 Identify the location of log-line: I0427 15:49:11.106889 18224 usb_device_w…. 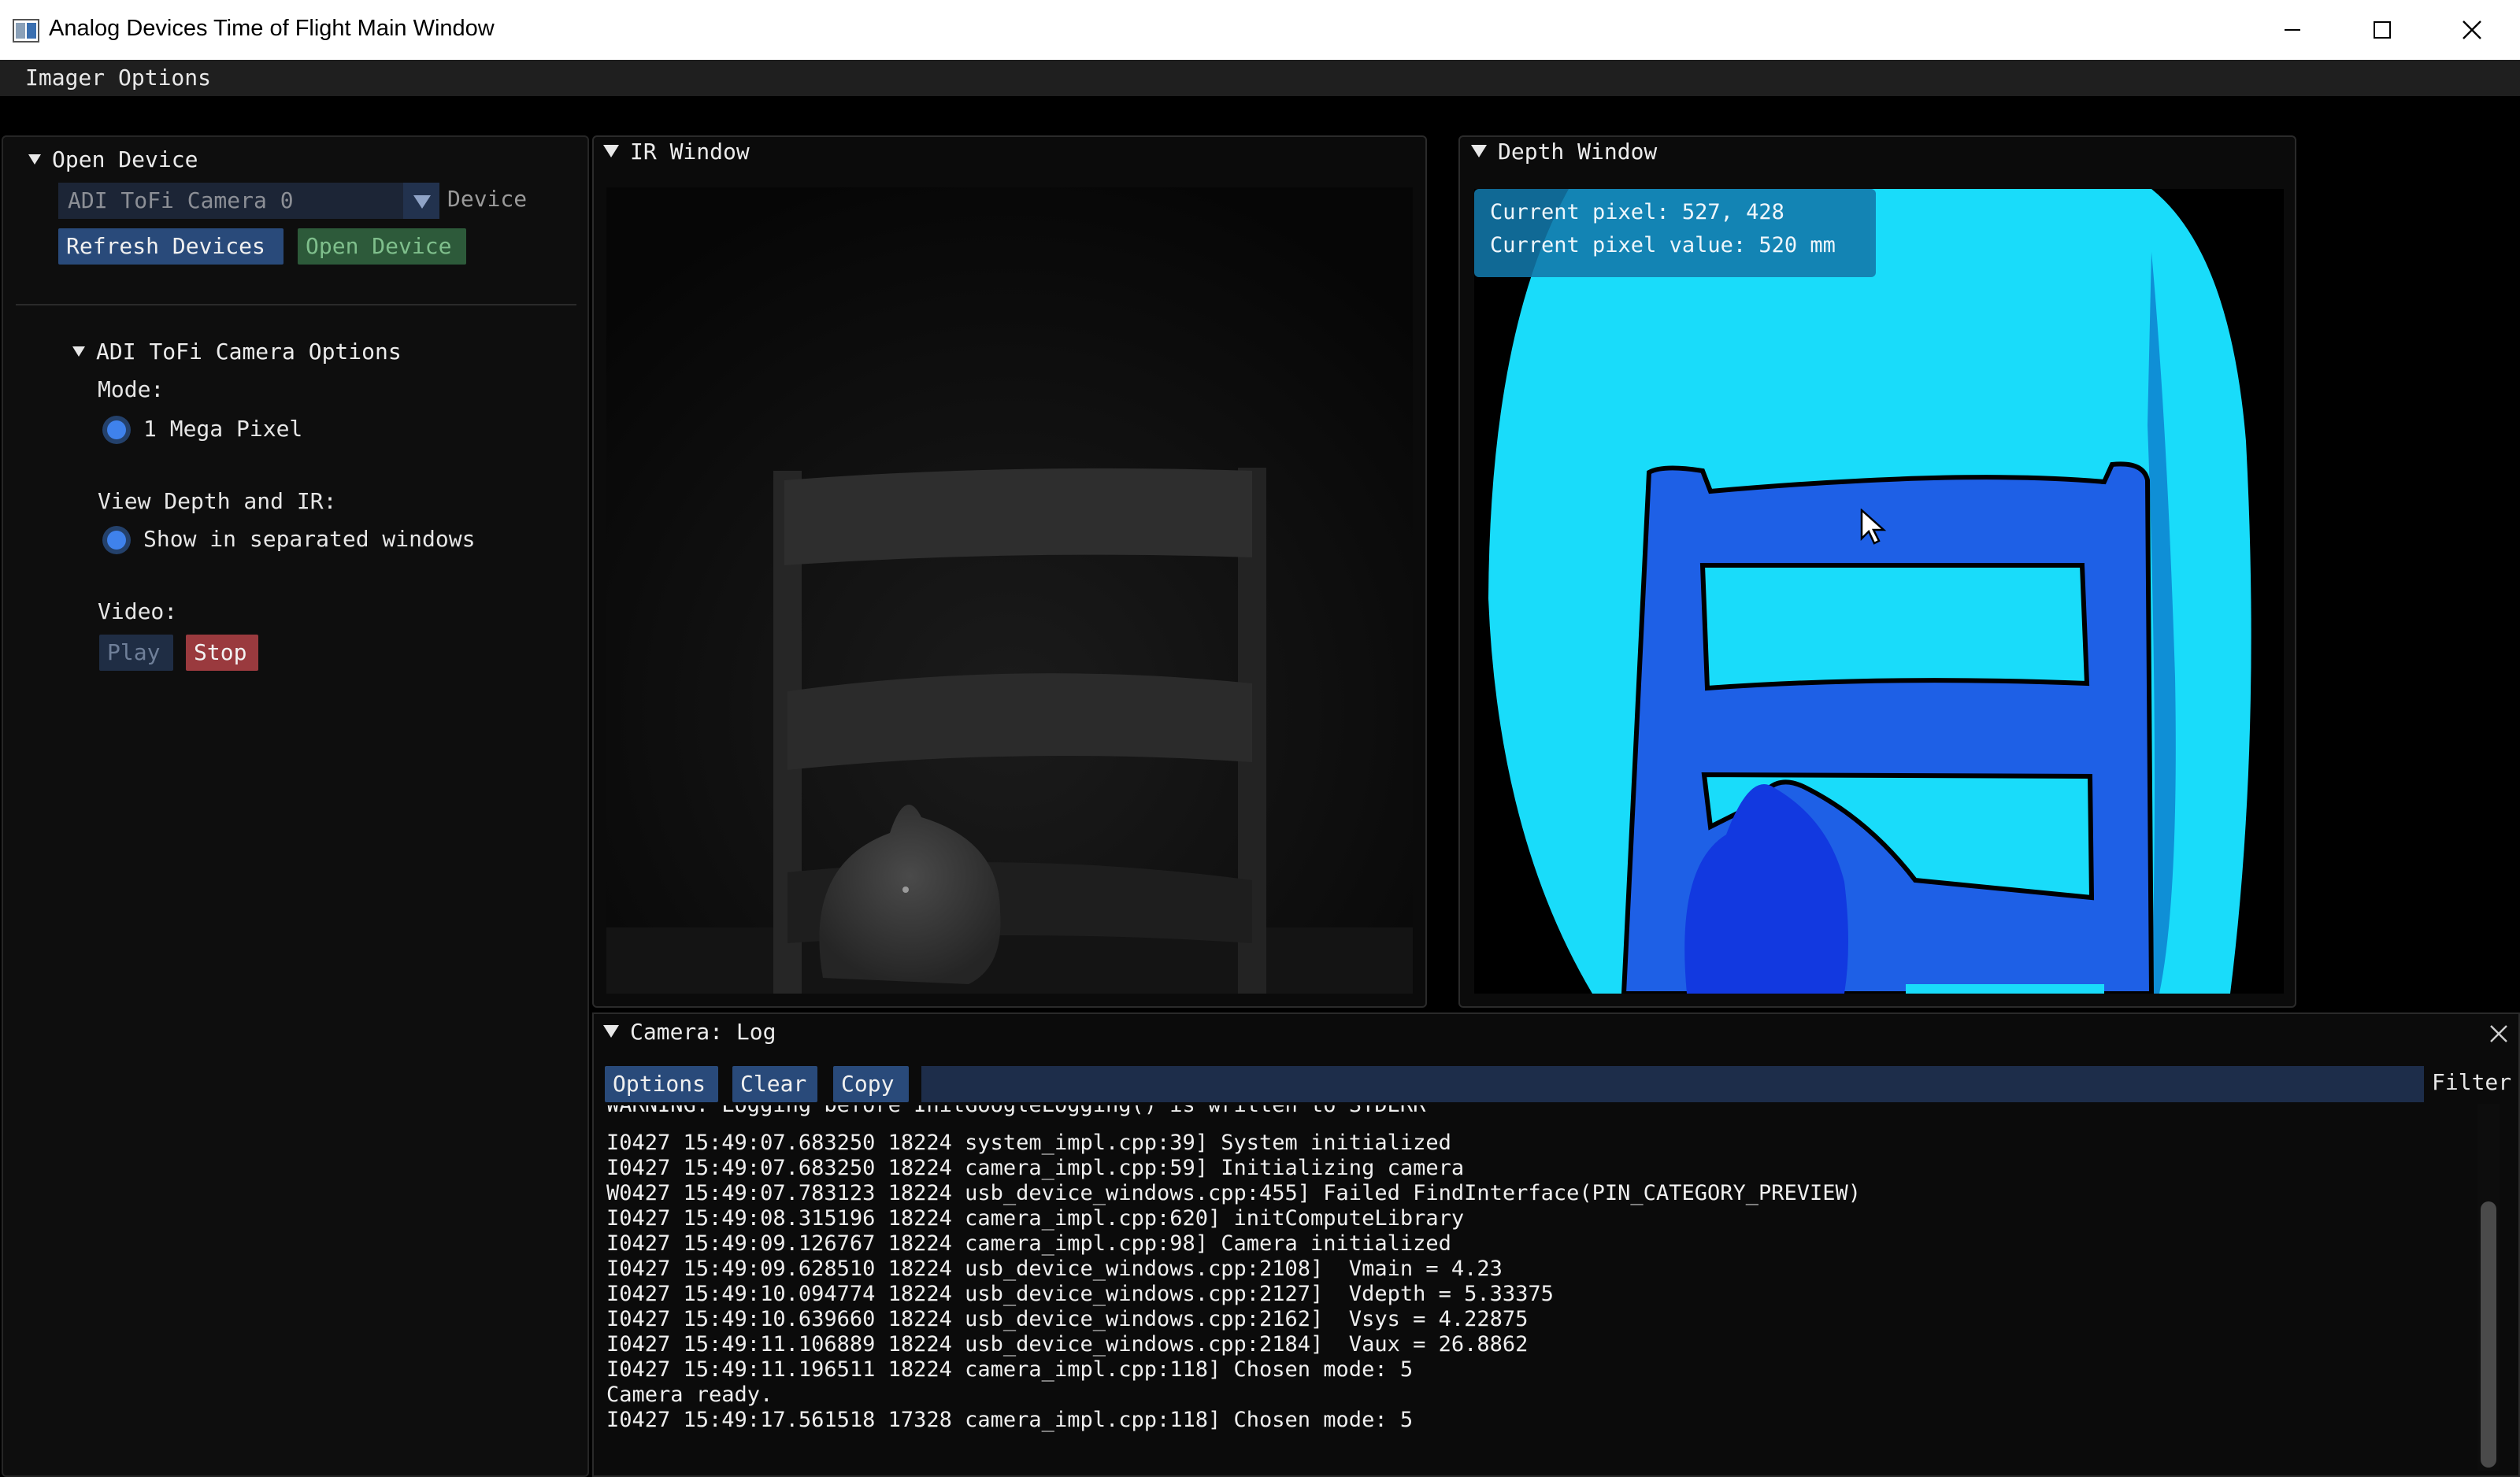
(1067, 1344).